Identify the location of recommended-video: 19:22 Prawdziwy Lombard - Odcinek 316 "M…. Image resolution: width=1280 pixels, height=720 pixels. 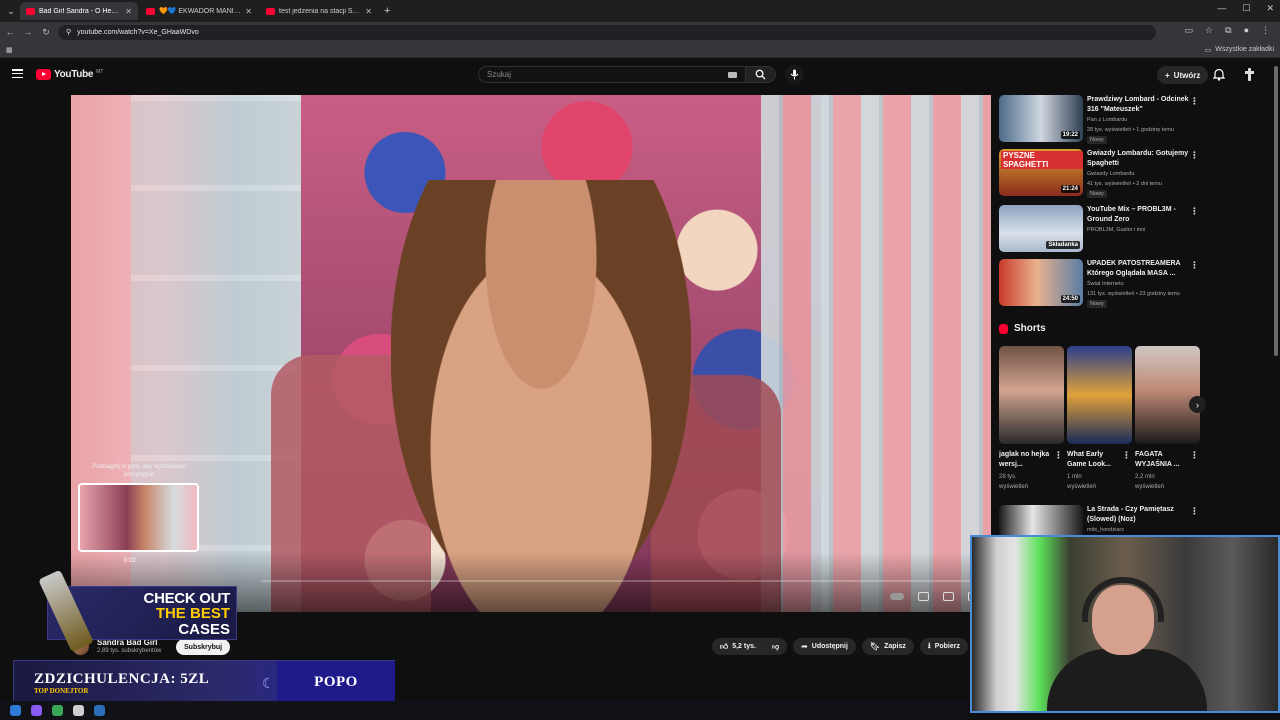
(1104, 120).